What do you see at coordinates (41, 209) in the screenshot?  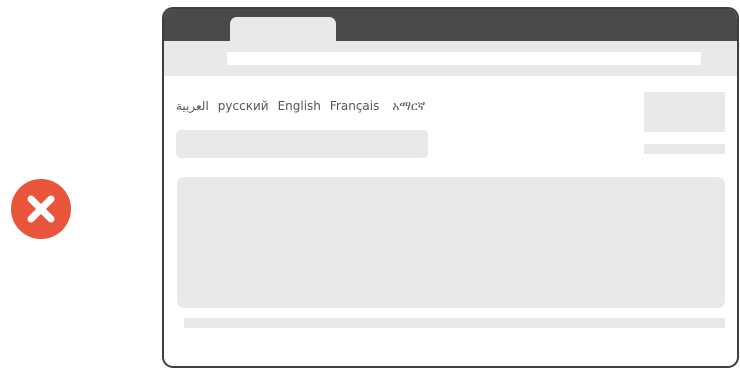 I see `error-x-icon` at bounding box center [41, 209].